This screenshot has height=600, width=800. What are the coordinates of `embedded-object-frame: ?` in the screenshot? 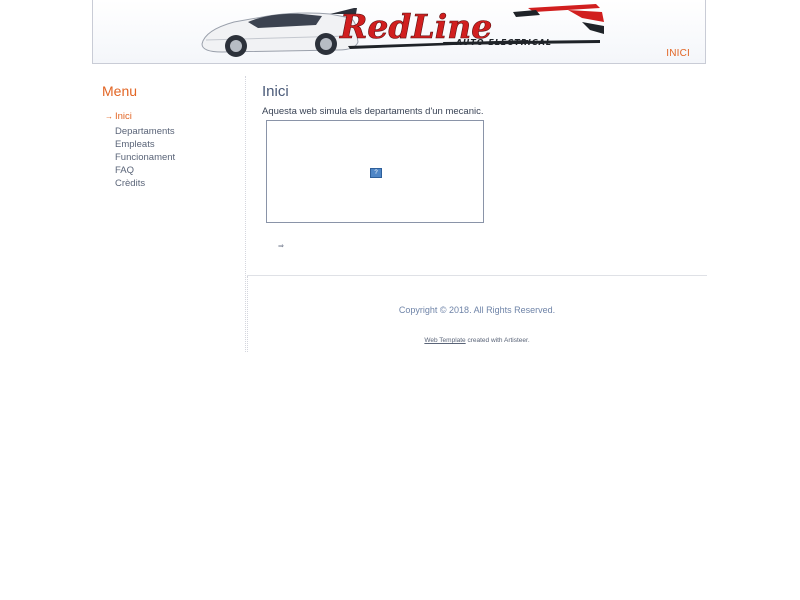 It's located at (375, 171).